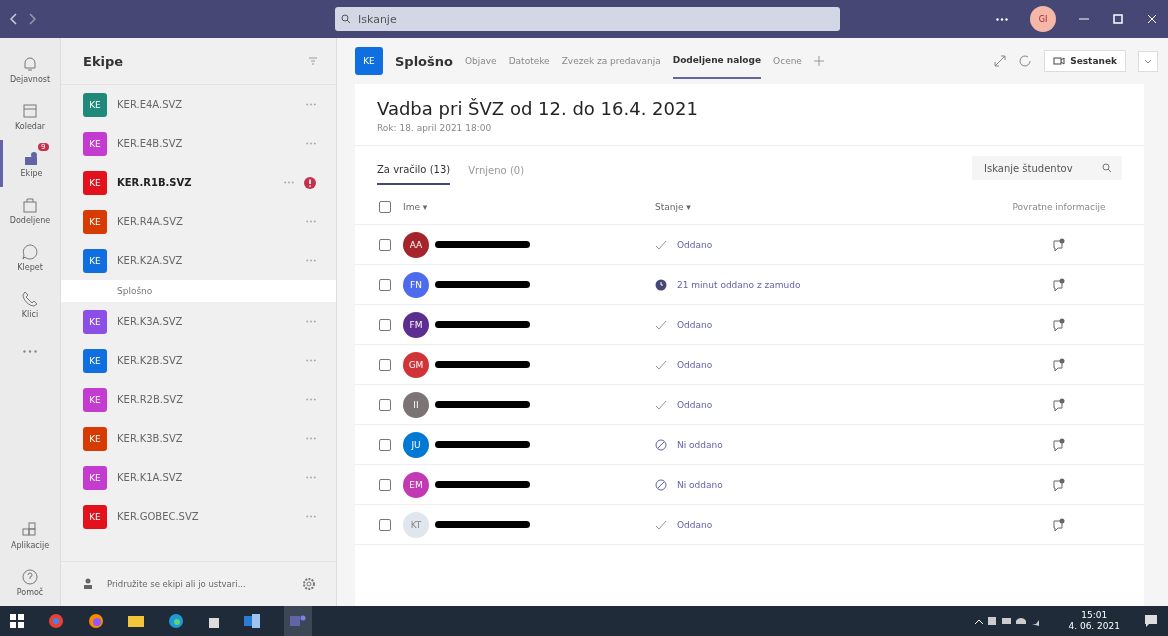  I want to click on team-item: KE KER.E4A.SVZ, so click(198, 104).